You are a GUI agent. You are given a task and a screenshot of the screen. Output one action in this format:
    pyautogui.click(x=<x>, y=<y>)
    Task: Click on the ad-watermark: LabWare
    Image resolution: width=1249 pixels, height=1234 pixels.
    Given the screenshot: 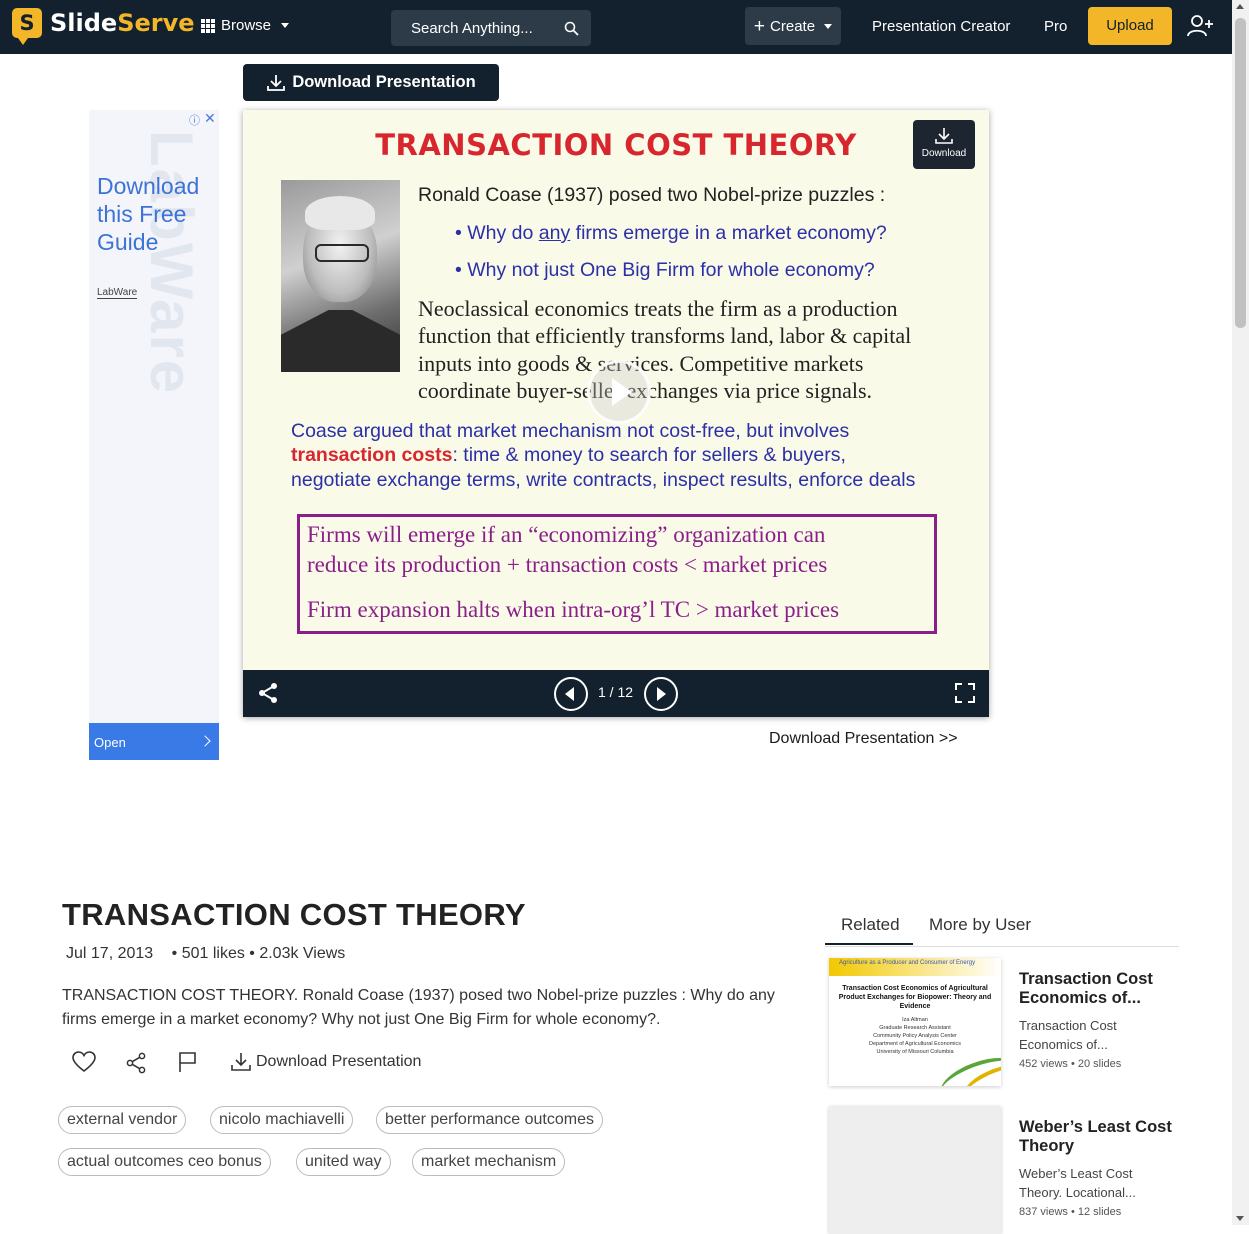 What is the action you would take?
    pyautogui.click(x=171, y=263)
    